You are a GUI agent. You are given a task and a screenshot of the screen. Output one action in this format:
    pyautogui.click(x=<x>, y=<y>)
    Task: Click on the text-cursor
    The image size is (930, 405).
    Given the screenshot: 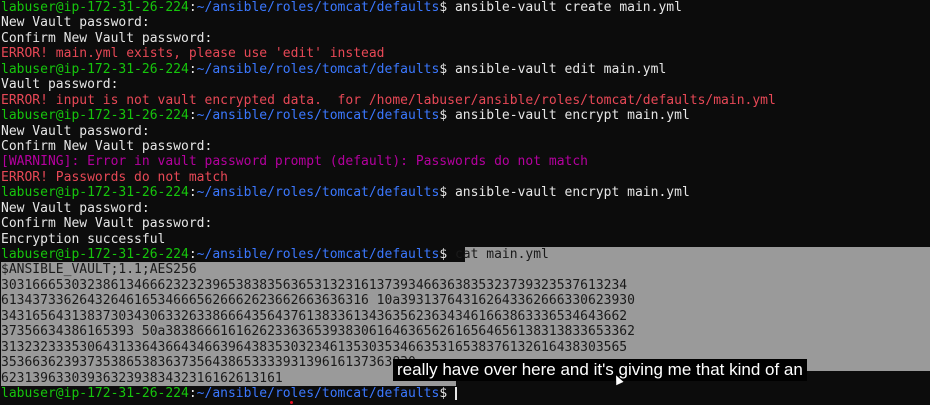 What is the action you would take?
    pyautogui.click(x=455, y=393)
    